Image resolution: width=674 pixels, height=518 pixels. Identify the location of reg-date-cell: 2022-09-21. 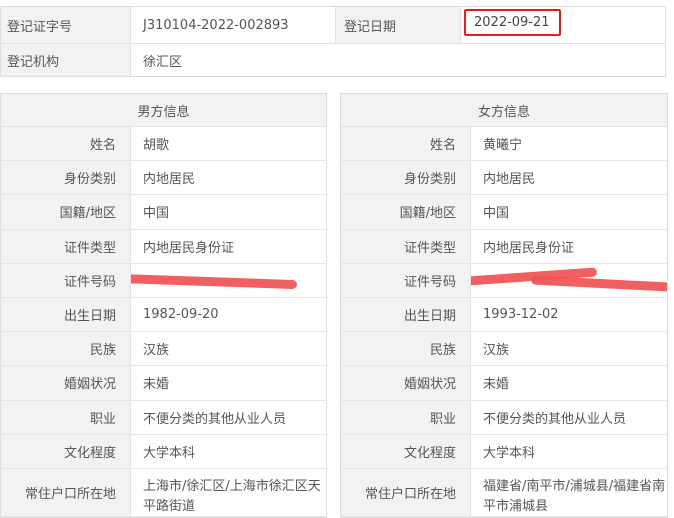
(563, 25).